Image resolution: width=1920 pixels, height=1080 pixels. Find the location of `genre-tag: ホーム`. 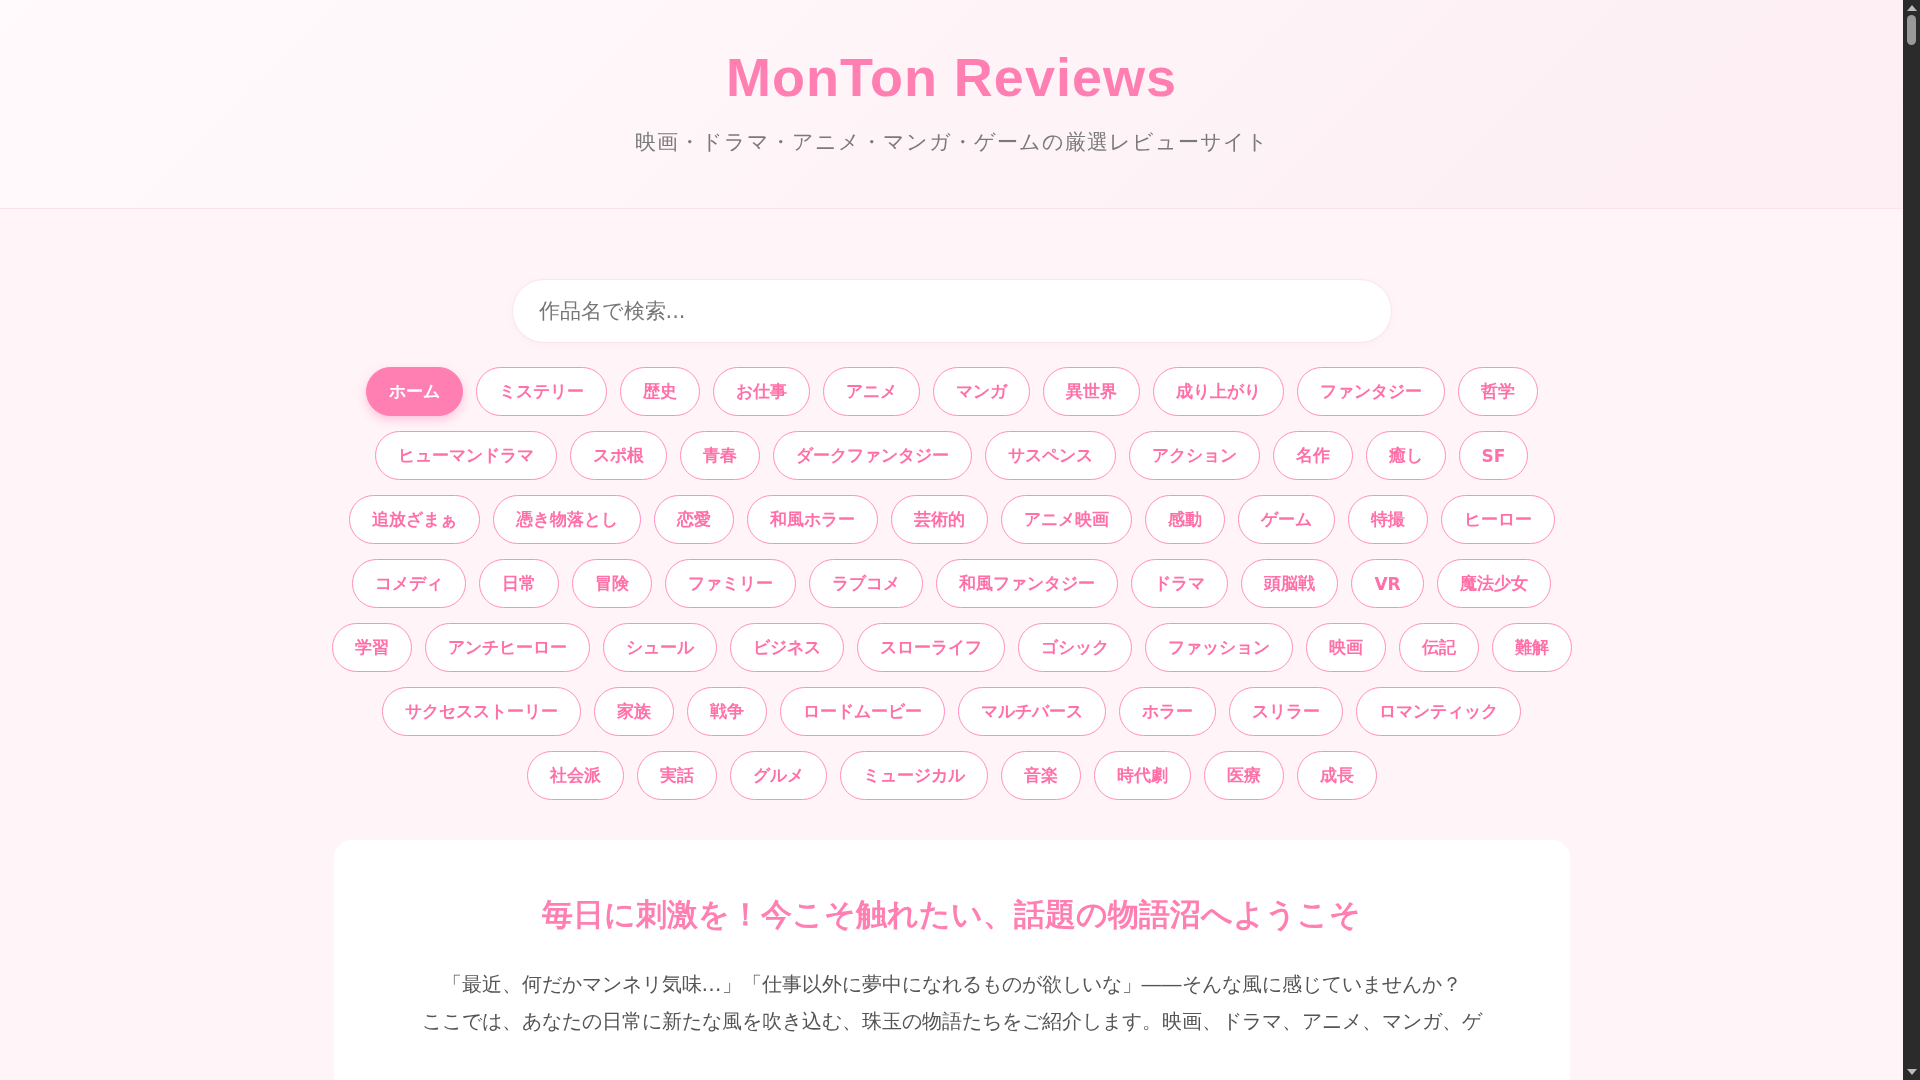

genre-tag: ホーム is located at coordinates (414, 391).